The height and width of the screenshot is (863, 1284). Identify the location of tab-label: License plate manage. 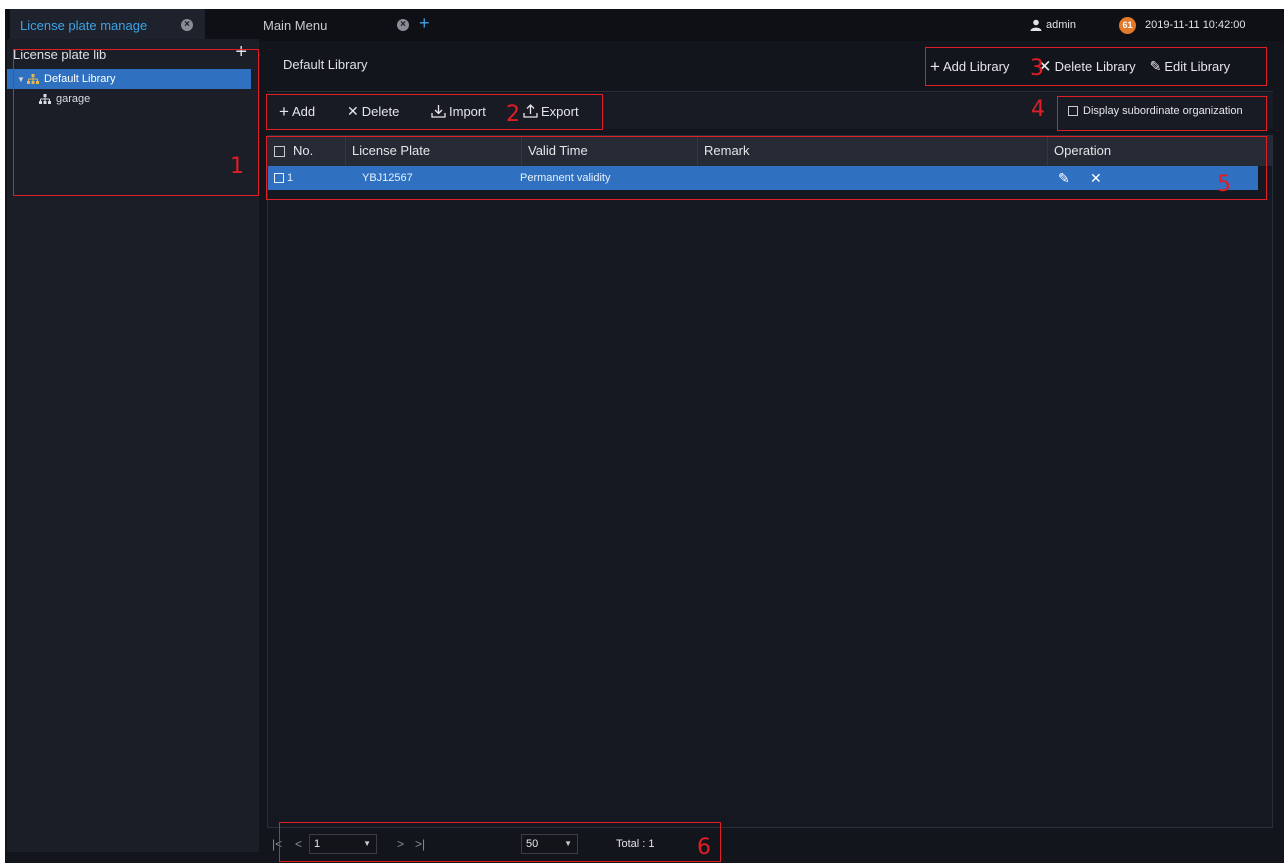
(84, 25).